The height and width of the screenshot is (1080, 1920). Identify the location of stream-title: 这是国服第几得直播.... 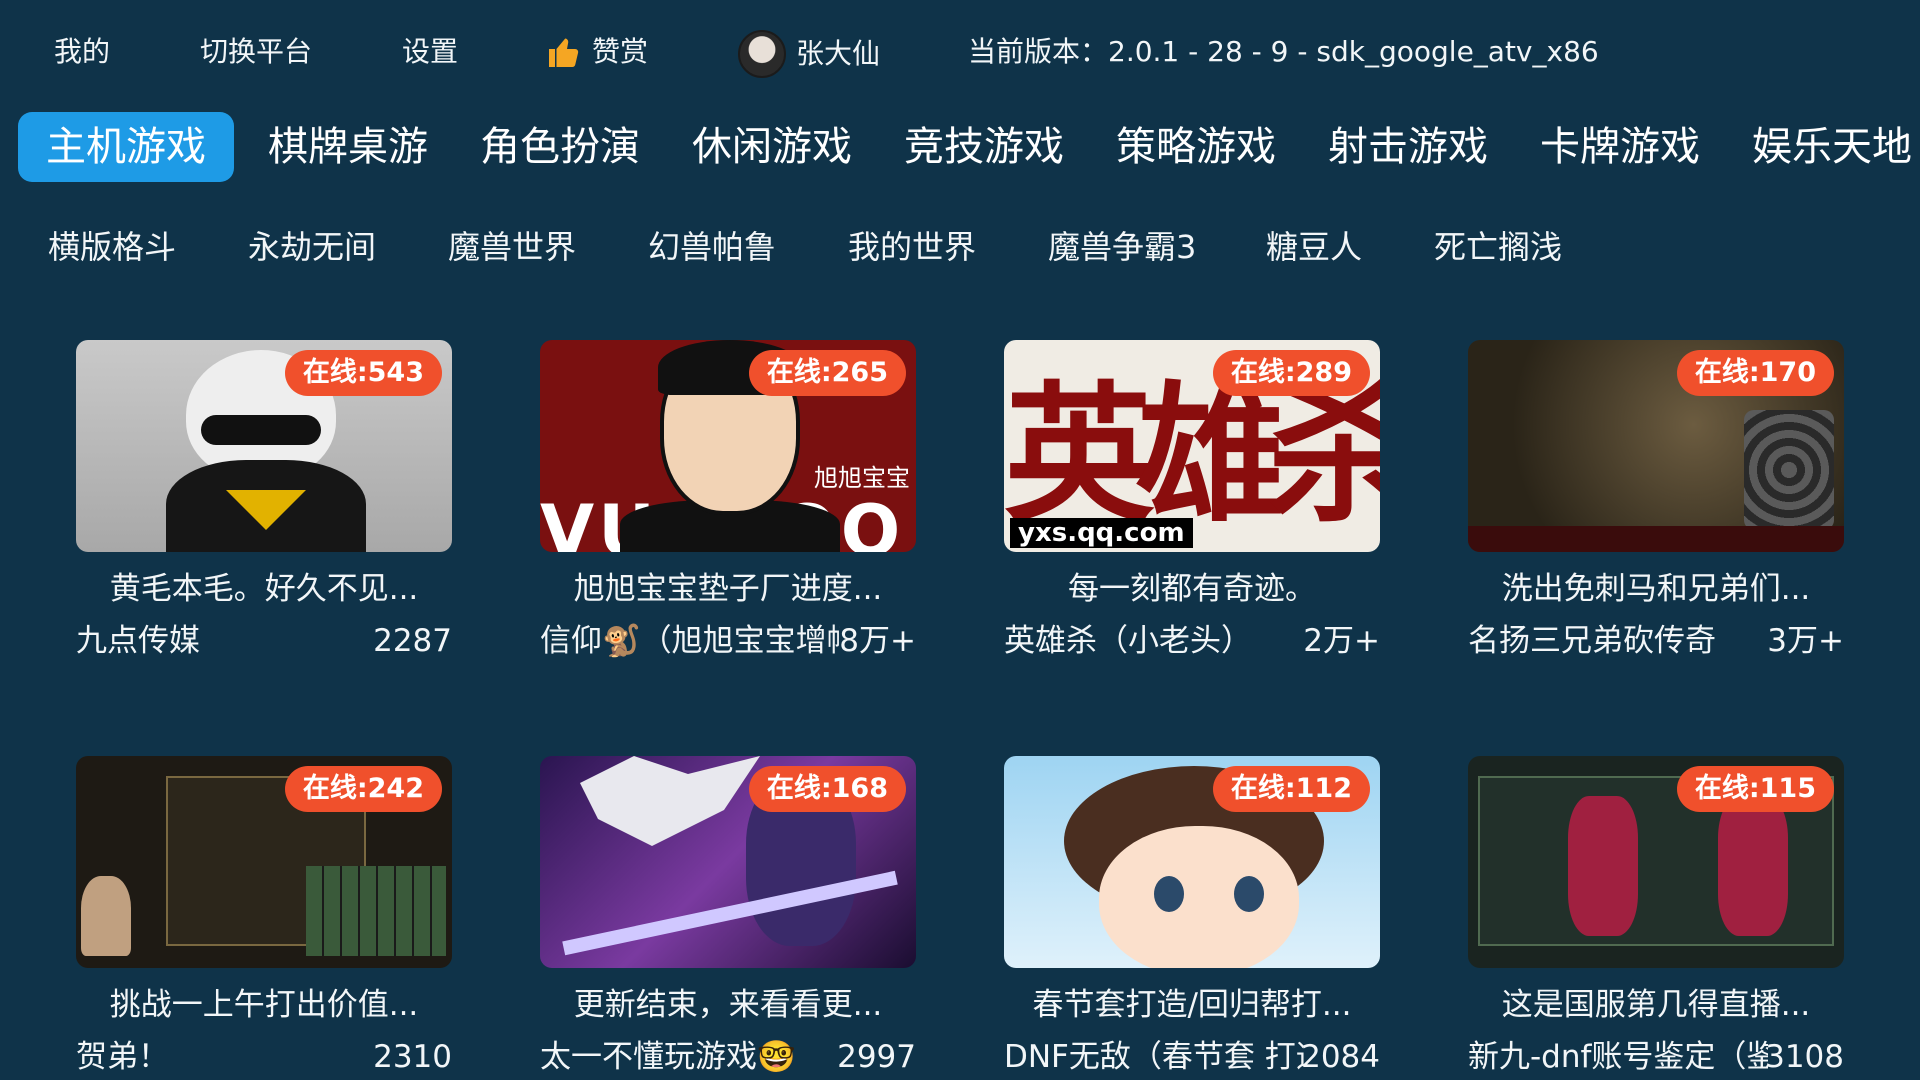
(1656, 1005).